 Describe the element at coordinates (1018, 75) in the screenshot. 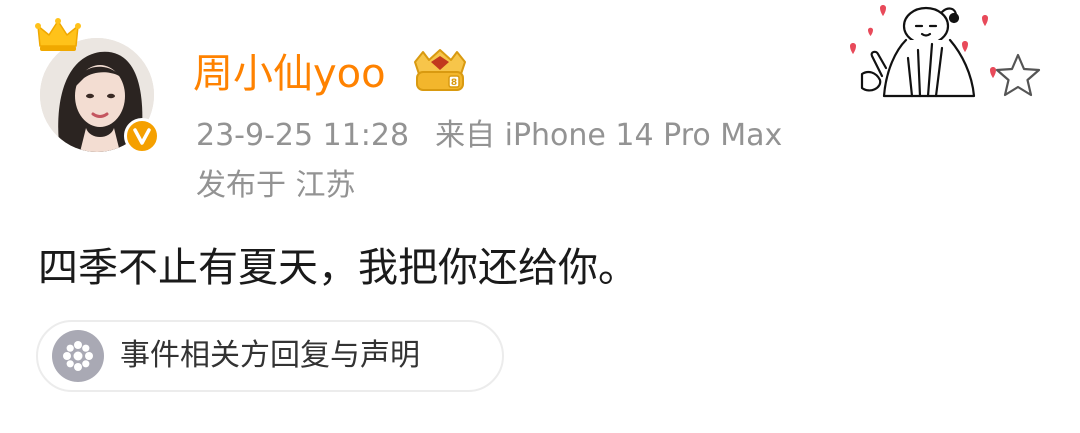

I see `star-icon` at that location.